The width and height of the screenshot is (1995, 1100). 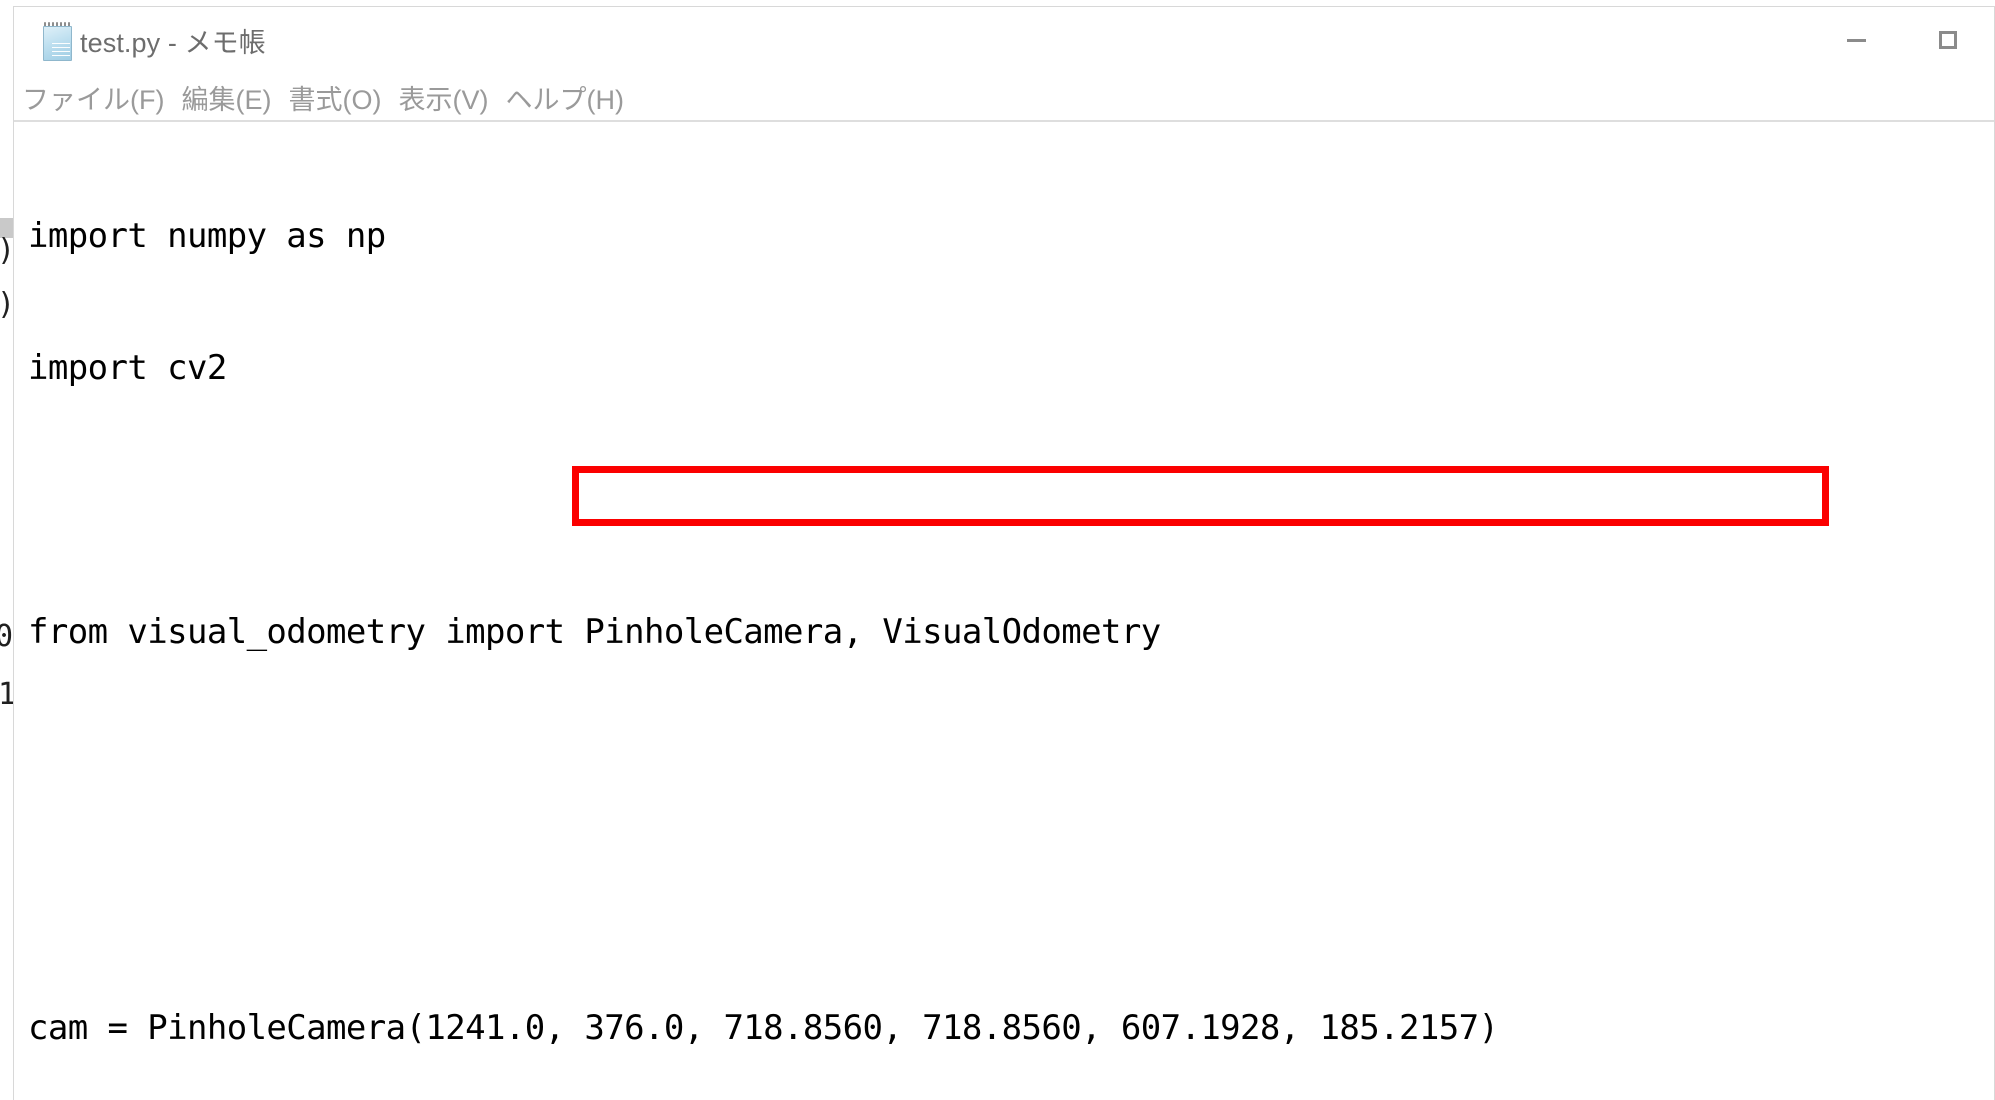 I want to click on menu-bar: ファイル(F) 編集(E) 書式(O) 表示(V) ヘルプ(H), so click(x=1004, y=98).